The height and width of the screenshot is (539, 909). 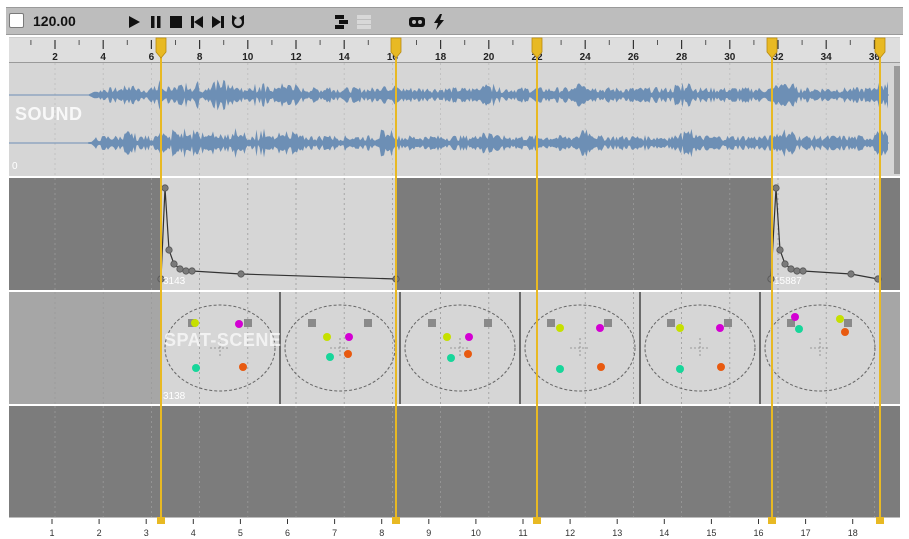 I want to click on sound-track-label: SOUND, so click(x=49, y=114).